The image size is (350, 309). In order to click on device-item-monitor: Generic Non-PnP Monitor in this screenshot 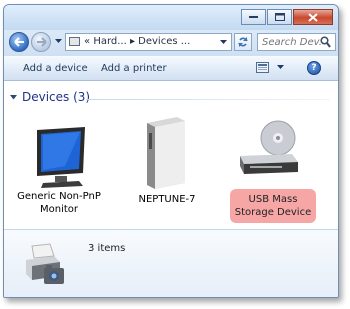, I will do `click(59, 169)`.